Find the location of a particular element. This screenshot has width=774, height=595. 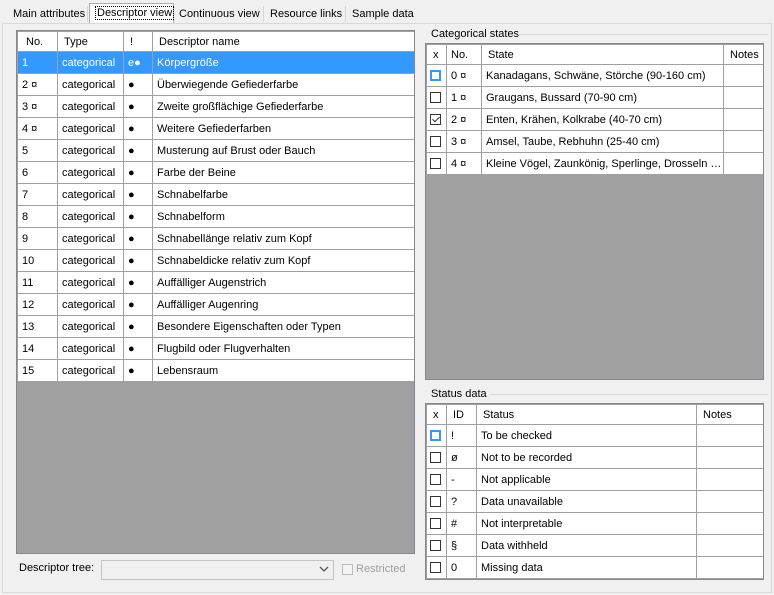

state-no: 3 ¤ is located at coordinates (464, 141).